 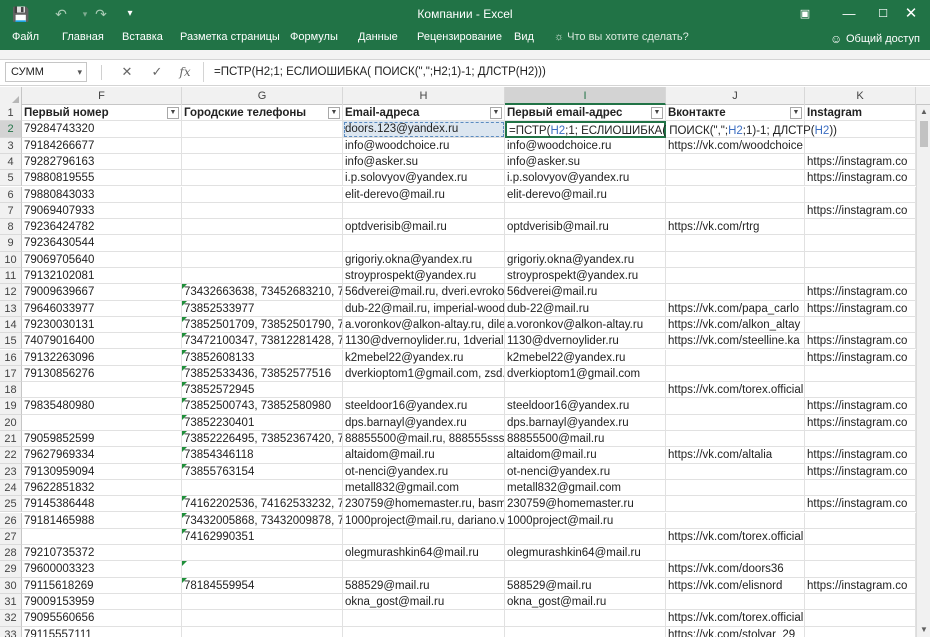 I want to click on cell-f21: 79059852599, so click(x=102, y=439).